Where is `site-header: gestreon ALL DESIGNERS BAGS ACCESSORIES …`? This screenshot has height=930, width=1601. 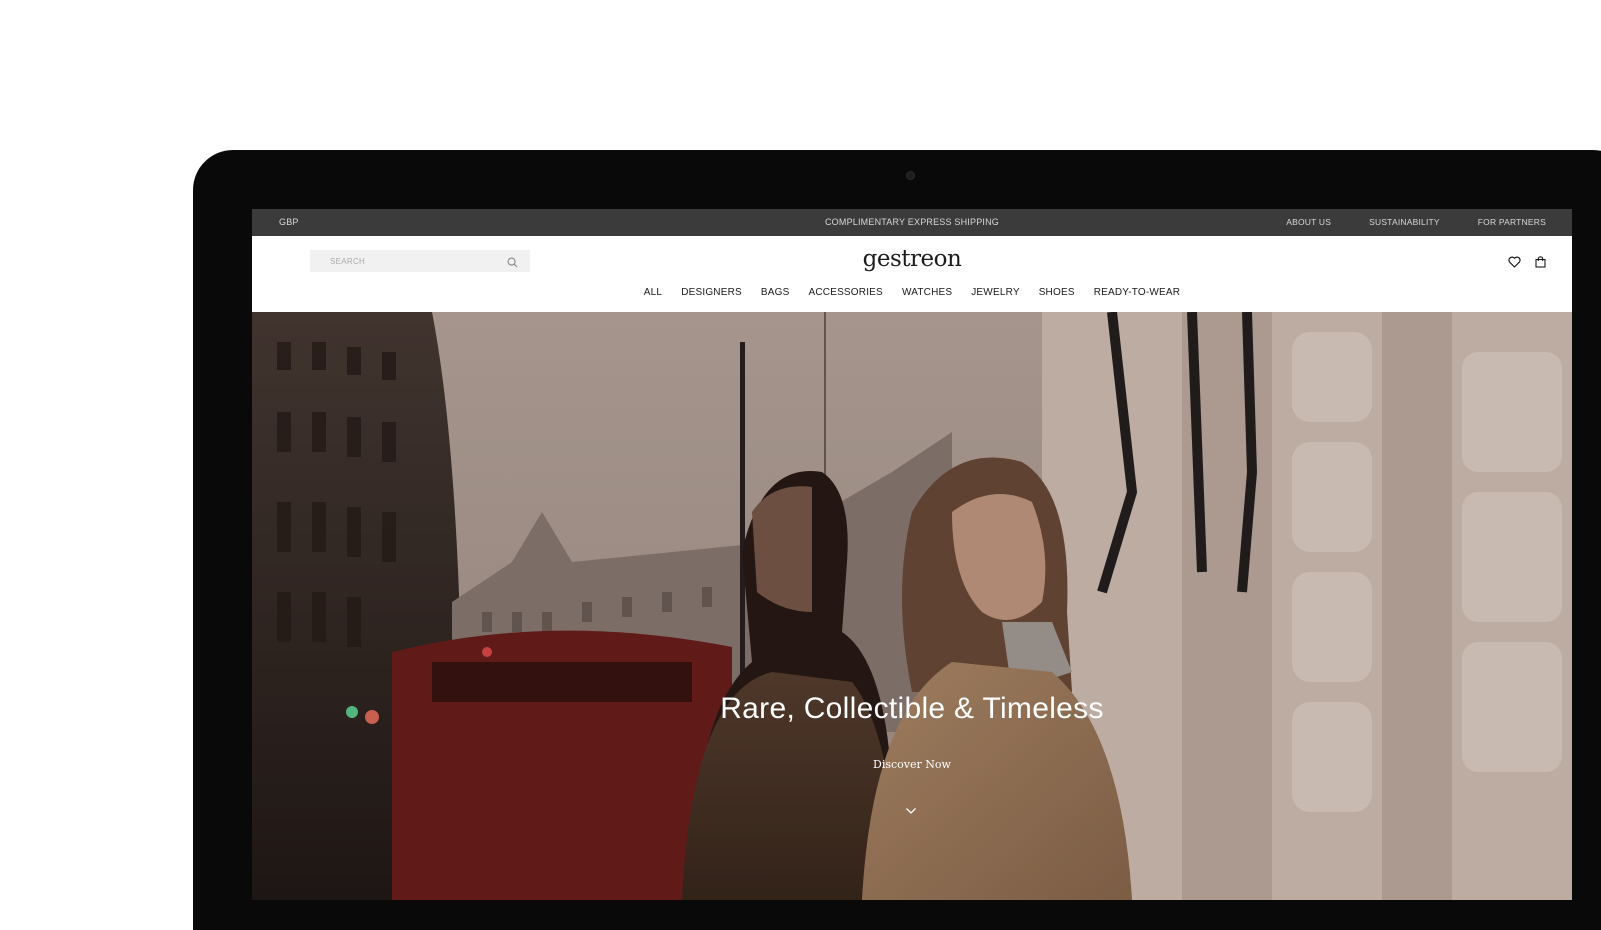 site-header: gestreon ALL DESIGNERS BAGS ACCESSORIES … is located at coordinates (912, 274).